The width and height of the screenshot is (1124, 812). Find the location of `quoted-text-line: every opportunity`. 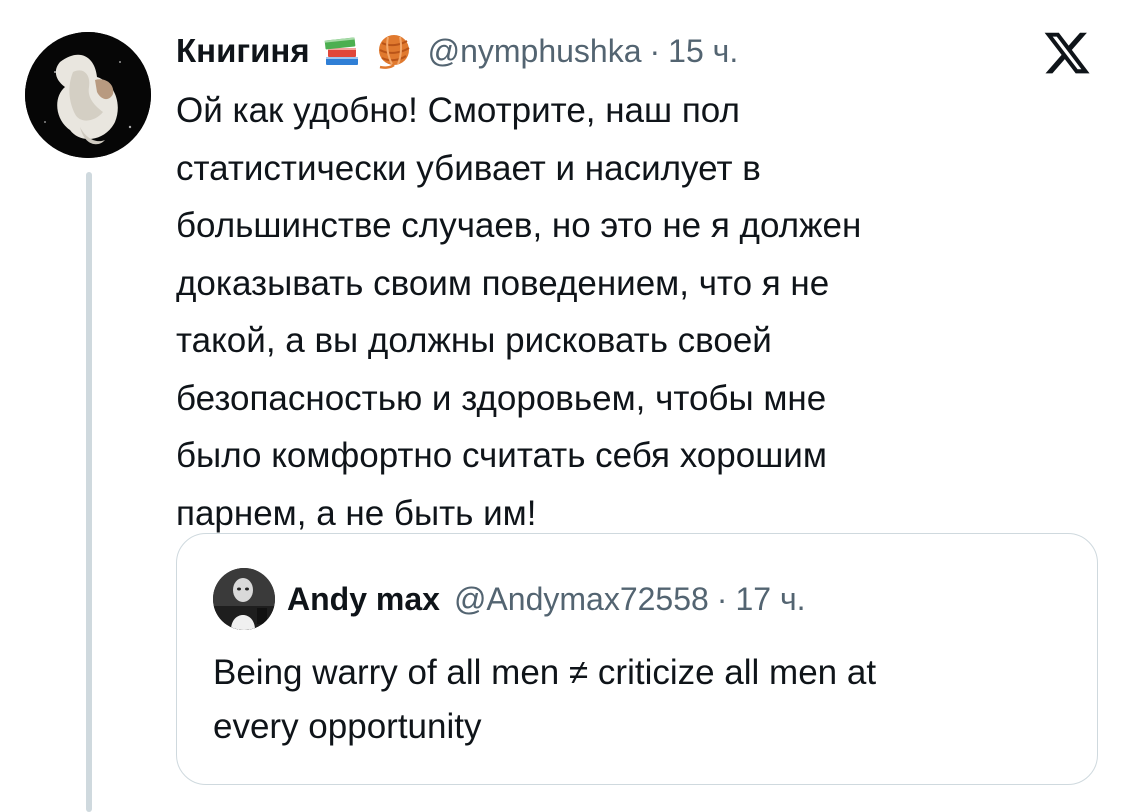

quoted-text-line: every opportunity is located at coordinates (347, 726).